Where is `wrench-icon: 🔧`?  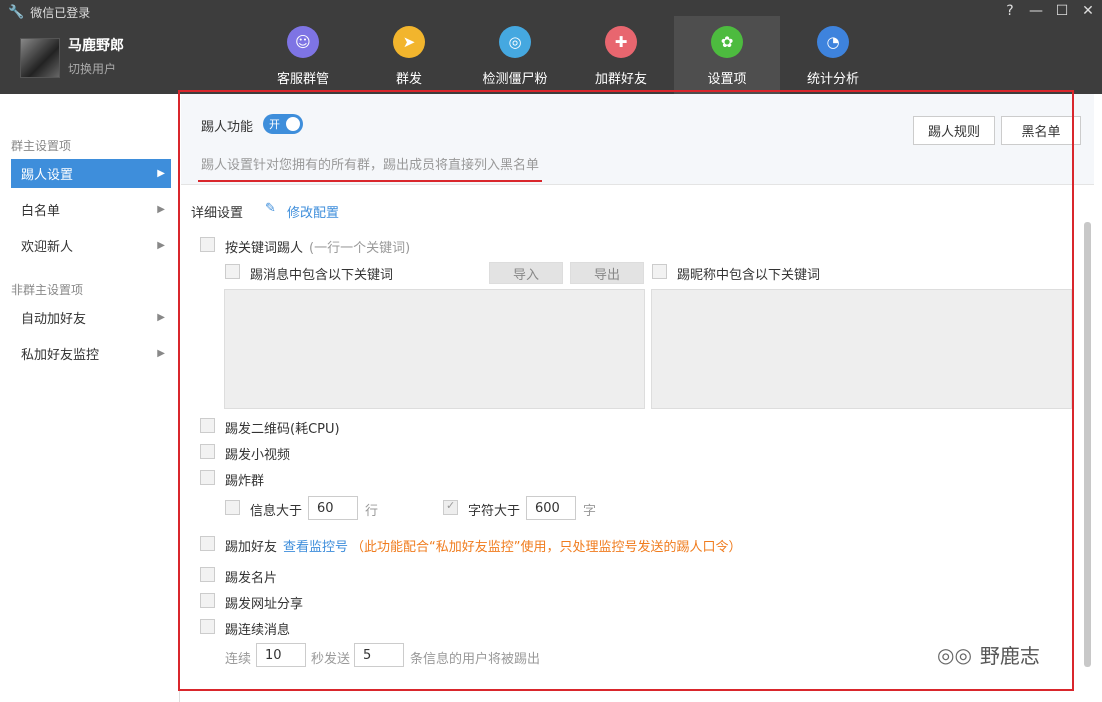
wrench-icon: 🔧 is located at coordinates (16, 12).